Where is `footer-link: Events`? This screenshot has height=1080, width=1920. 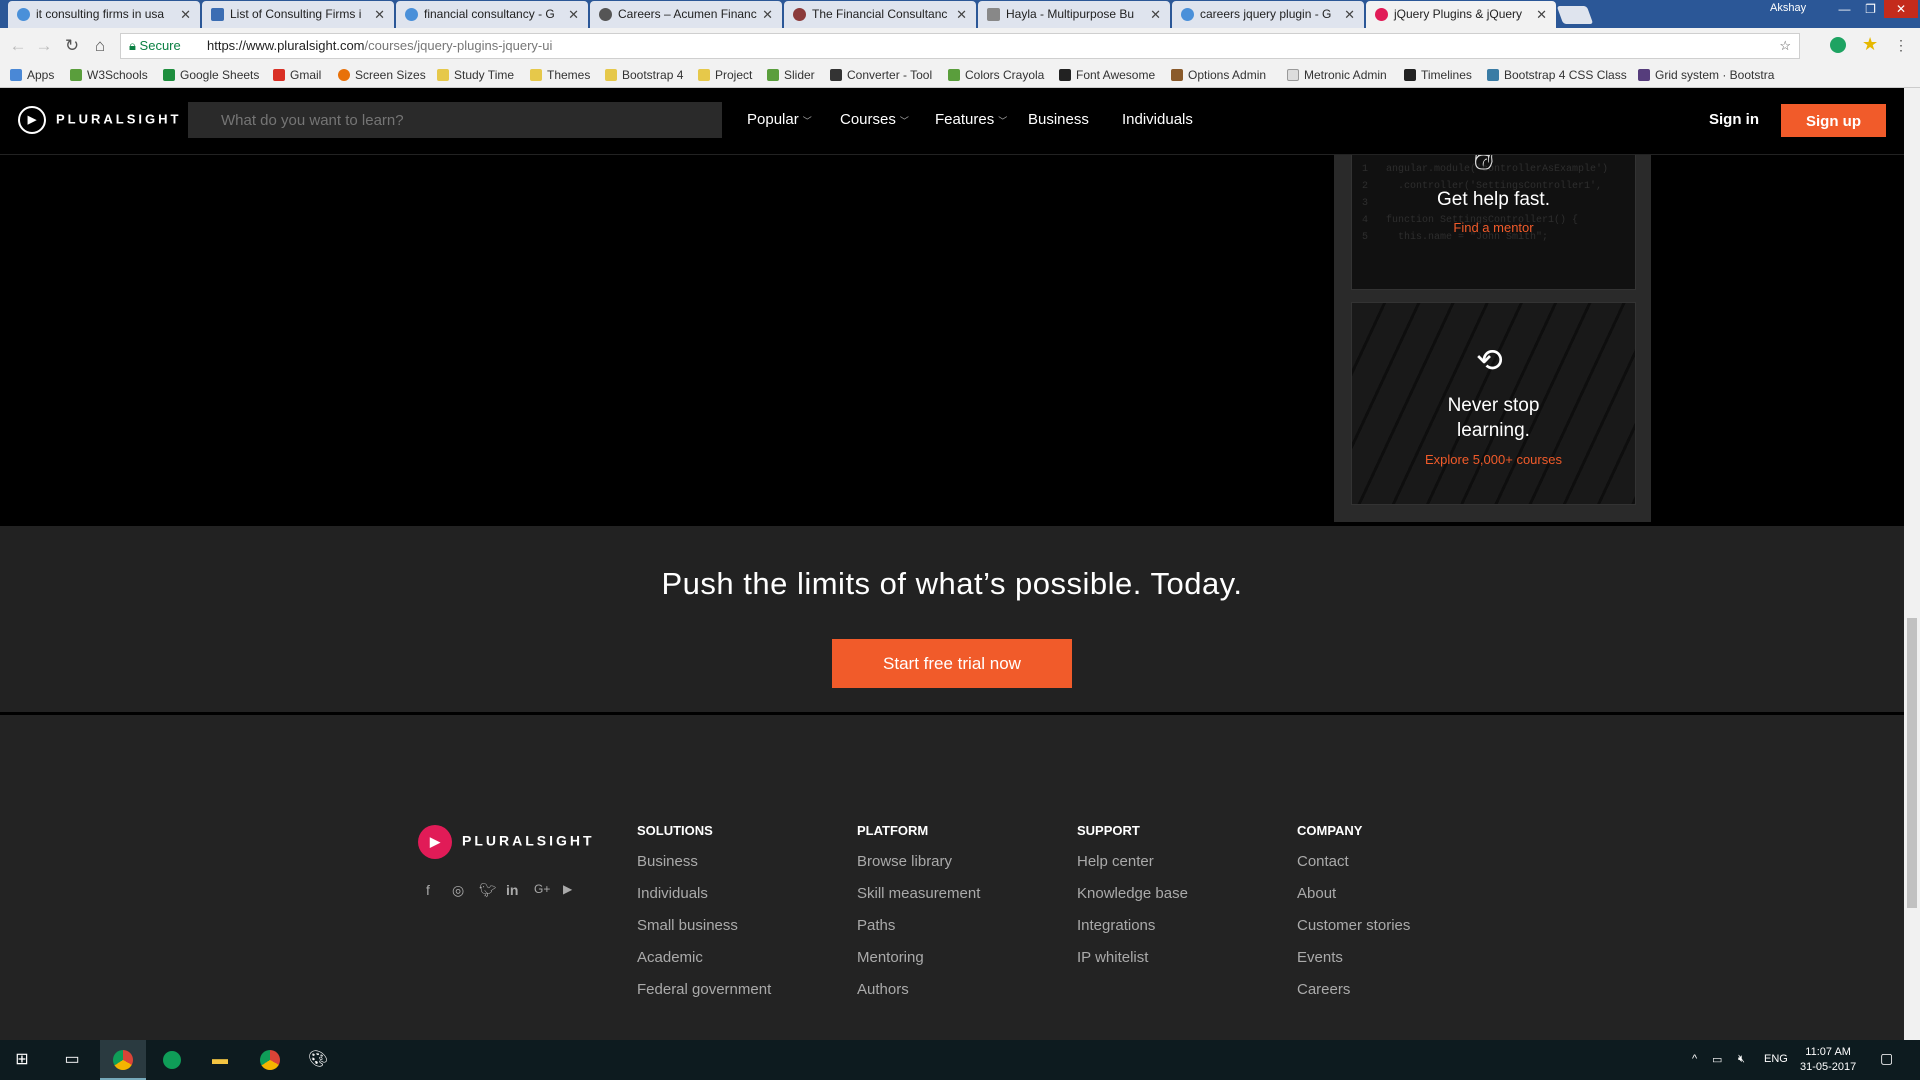
footer-link: Events is located at coordinates (1353, 964).